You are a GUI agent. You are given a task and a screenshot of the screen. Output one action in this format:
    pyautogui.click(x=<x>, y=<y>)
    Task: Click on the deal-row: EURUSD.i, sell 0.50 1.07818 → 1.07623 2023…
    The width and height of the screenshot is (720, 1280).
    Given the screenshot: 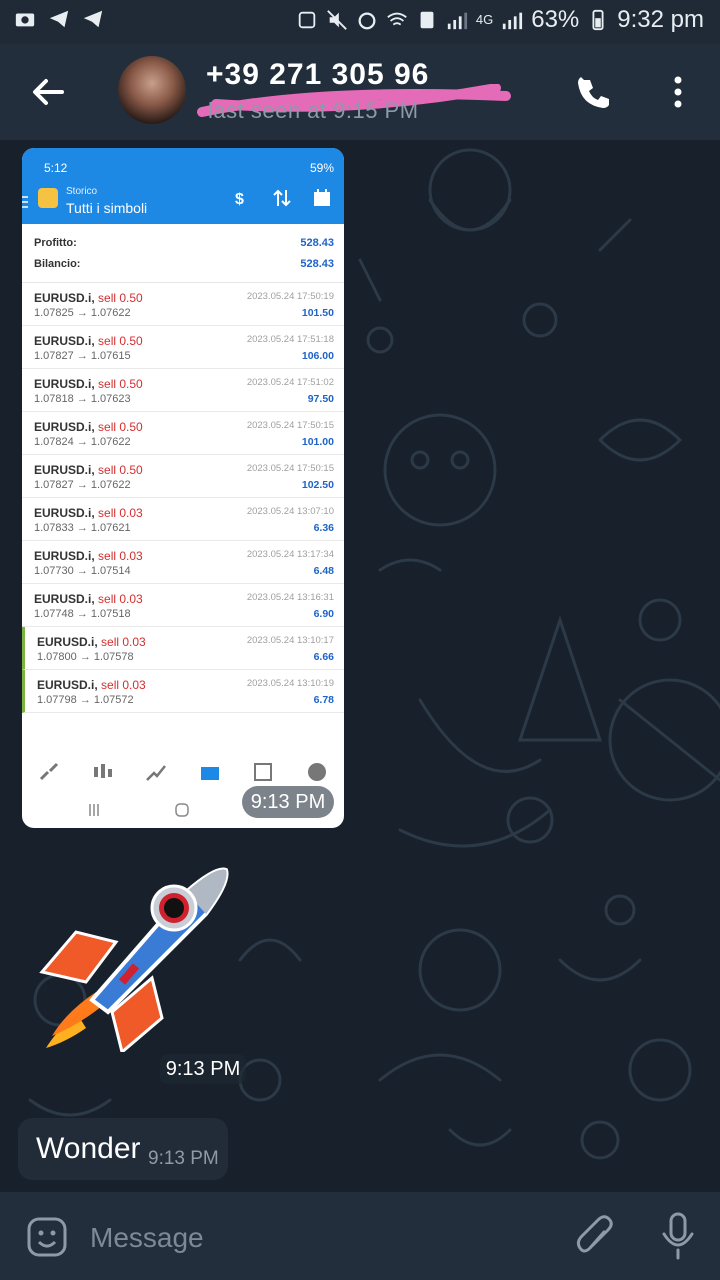 What is the action you would take?
    pyautogui.click(x=183, y=390)
    